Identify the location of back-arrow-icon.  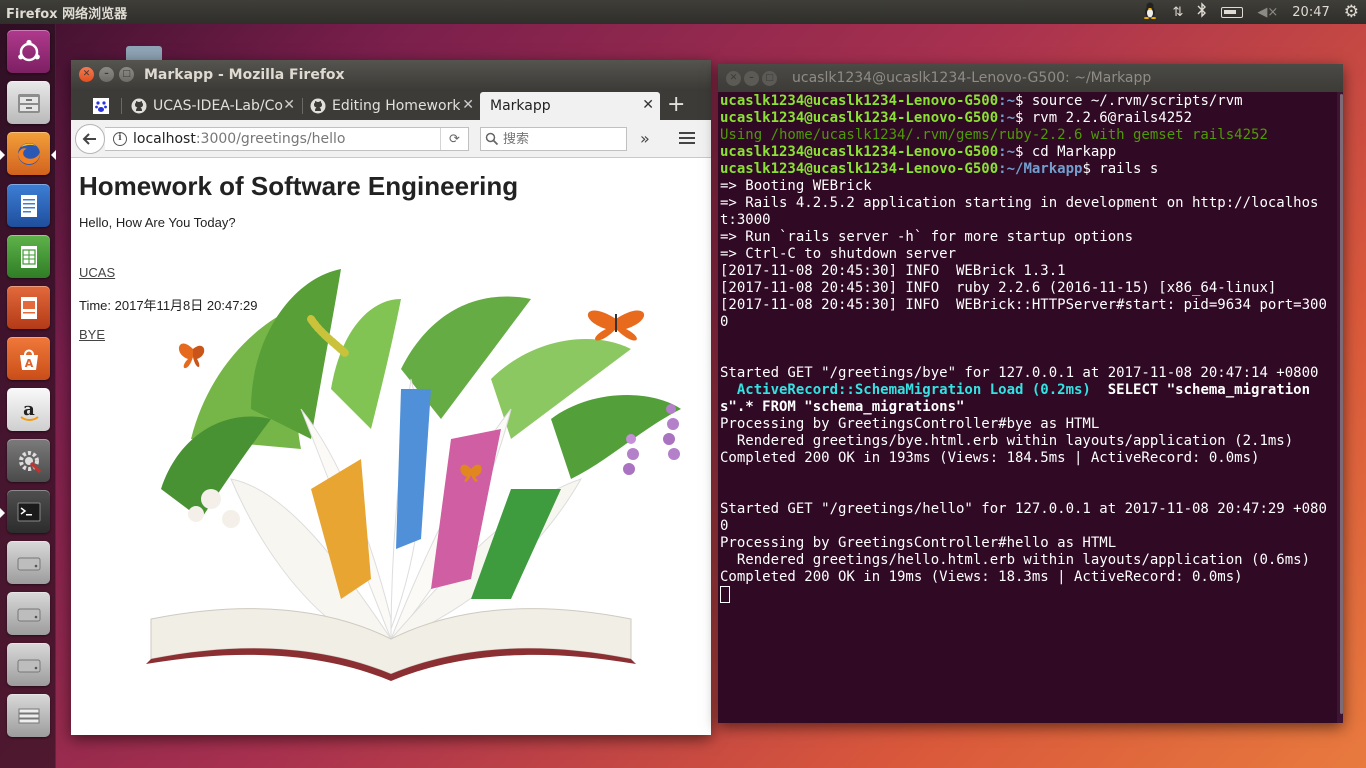
(89, 139).